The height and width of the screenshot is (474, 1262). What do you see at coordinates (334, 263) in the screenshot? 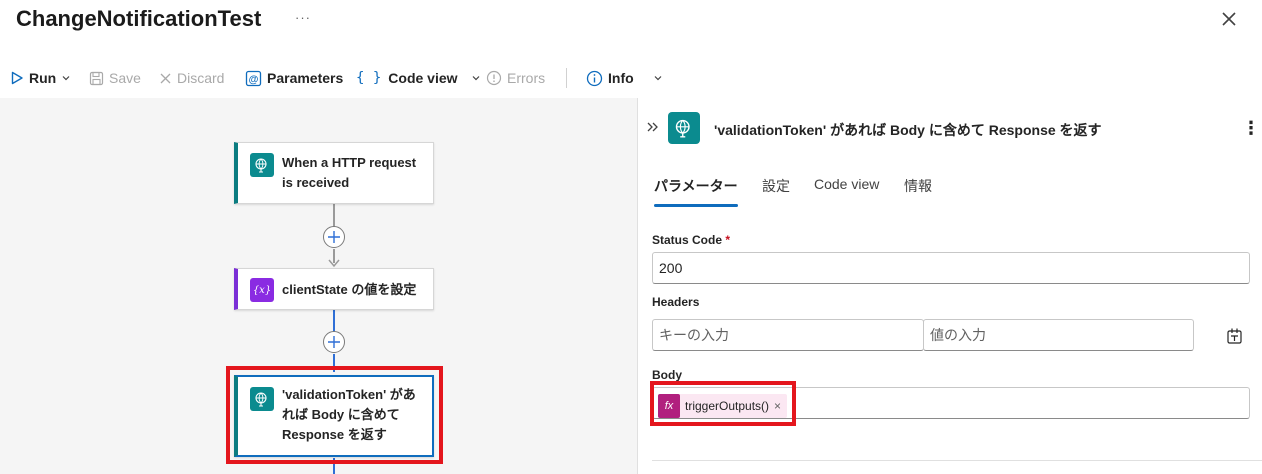
I see `arrow-down-icon` at bounding box center [334, 263].